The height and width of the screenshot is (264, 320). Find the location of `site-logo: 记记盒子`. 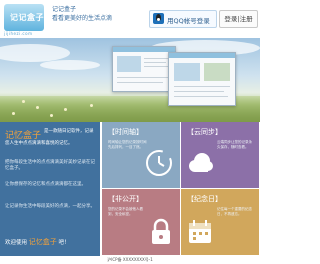

site-logo: 记记盒子 is located at coordinates (24, 17).